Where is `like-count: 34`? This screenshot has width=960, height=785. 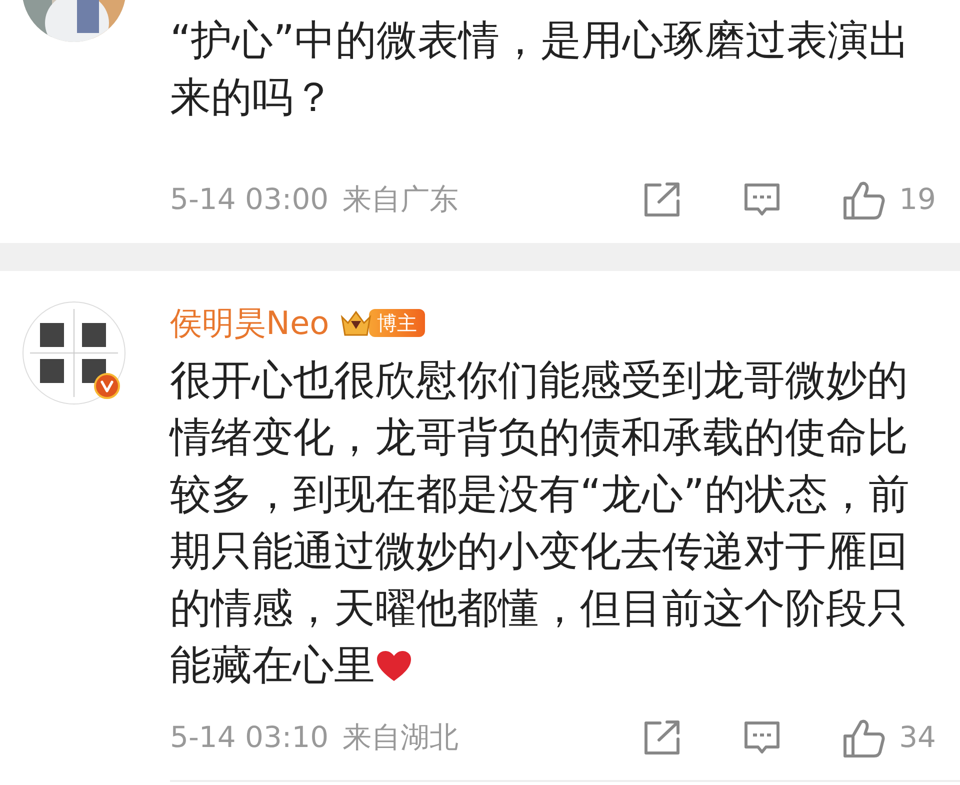 like-count: 34 is located at coordinates (917, 737).